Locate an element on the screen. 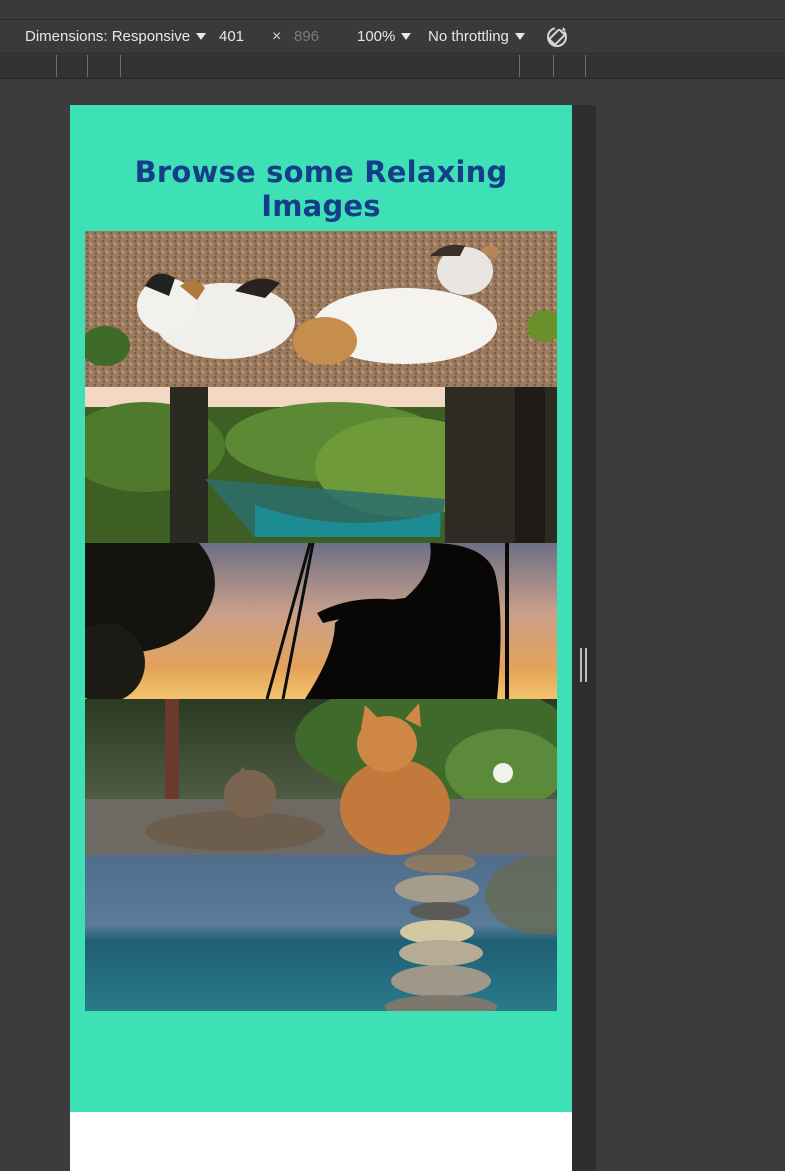  media-query-ruler is located at coordinates (392, 67).